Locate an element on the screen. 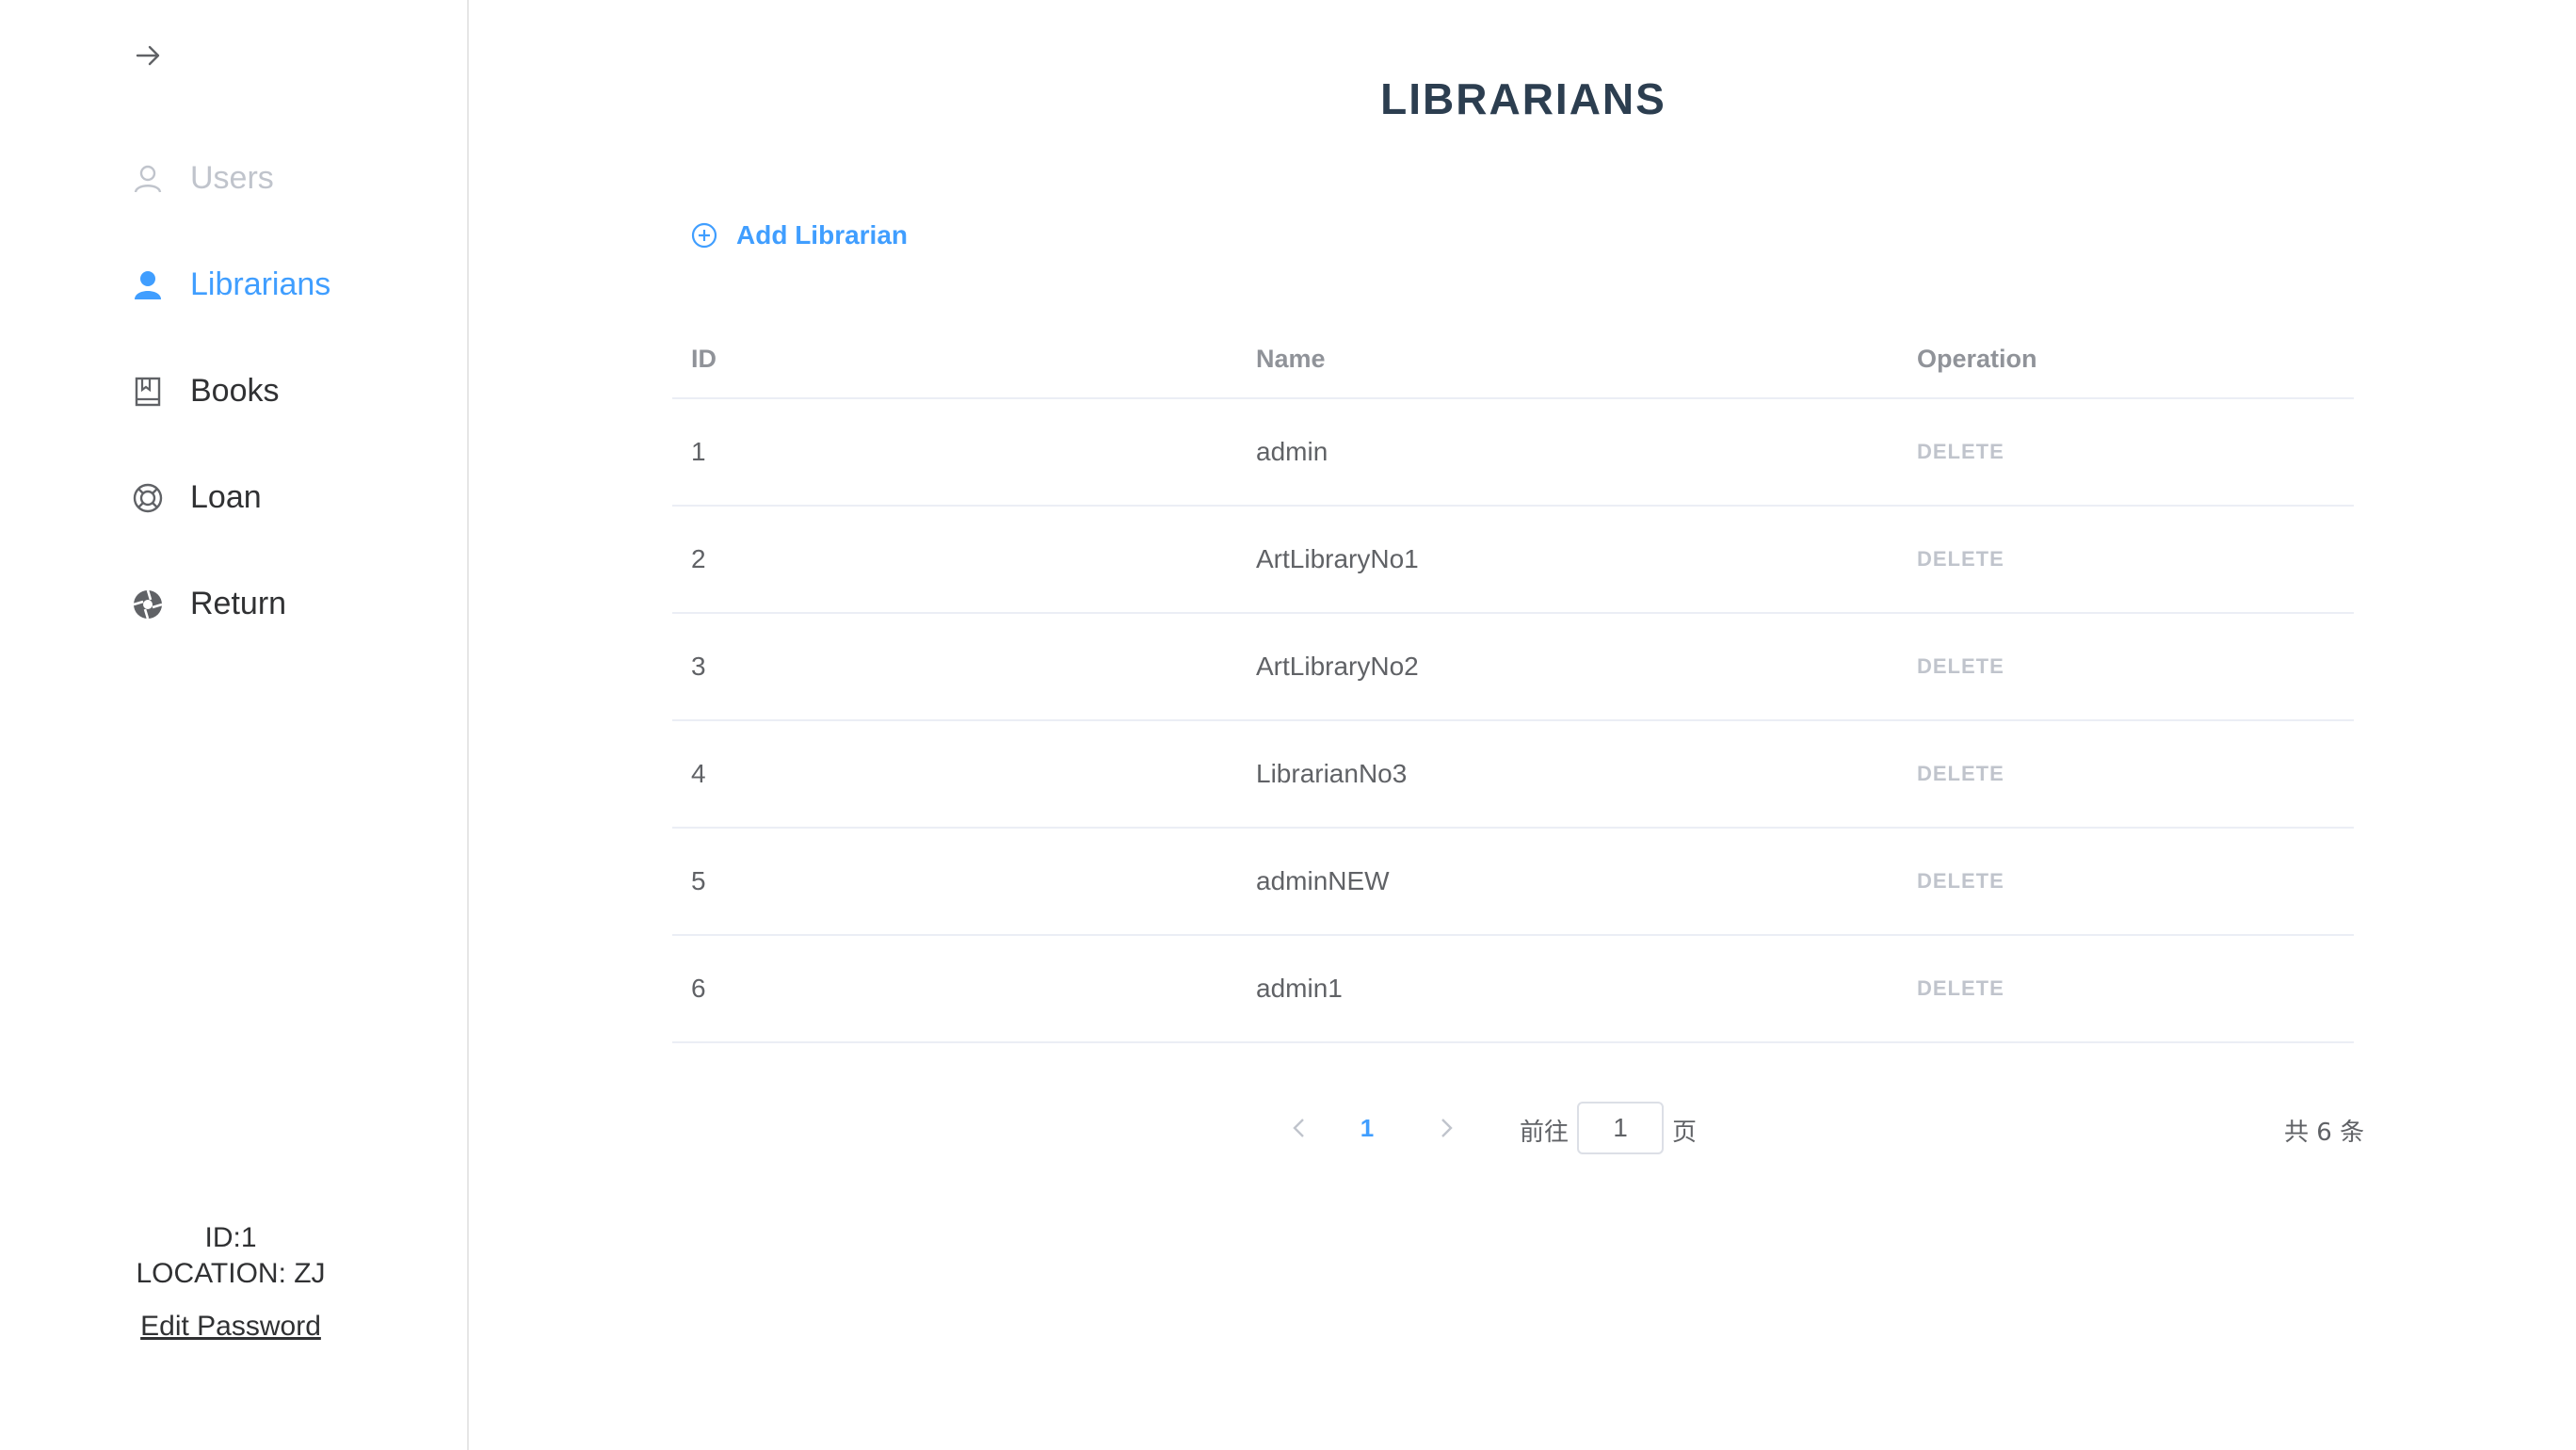  page-number-current: 1 is located at coordinates (1367, 1128).